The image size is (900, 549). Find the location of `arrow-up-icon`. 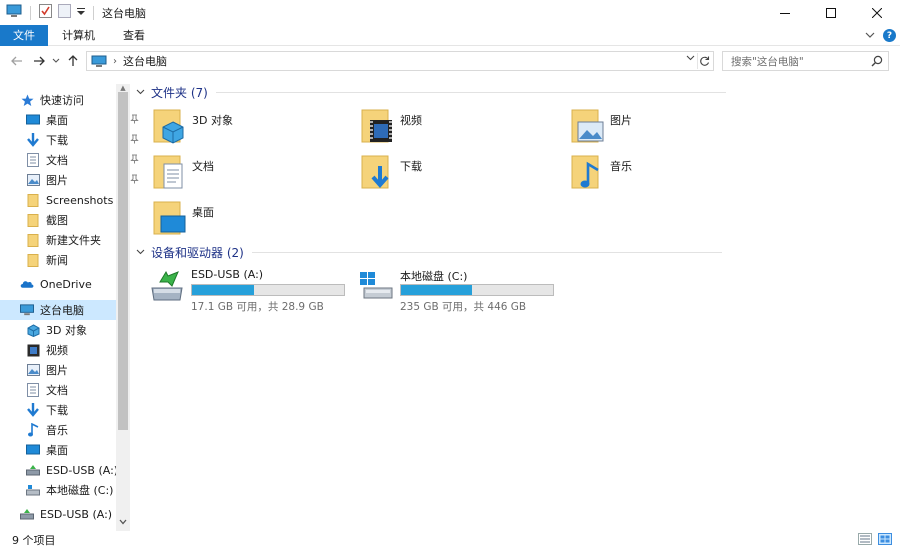

arrow-up-icon is located at coordinates (73, 60).